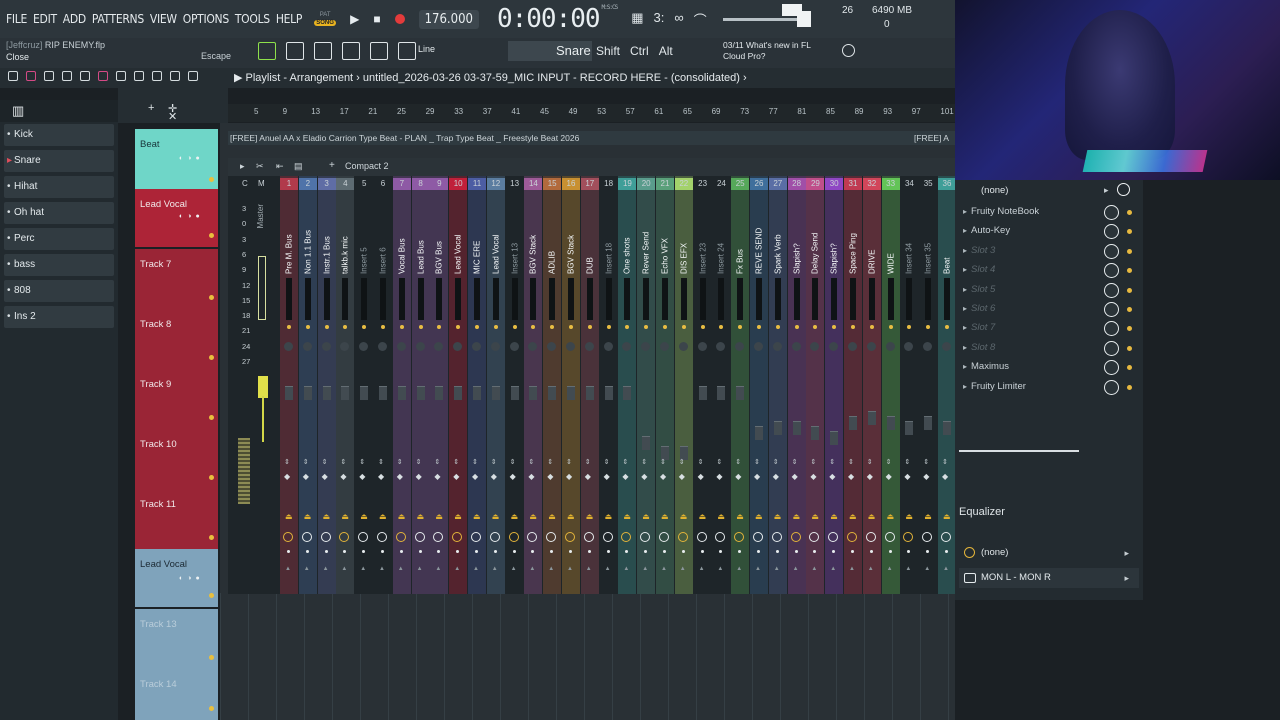  I want to click on pat-song-toggle: PAT SONG, so click(325, 19).